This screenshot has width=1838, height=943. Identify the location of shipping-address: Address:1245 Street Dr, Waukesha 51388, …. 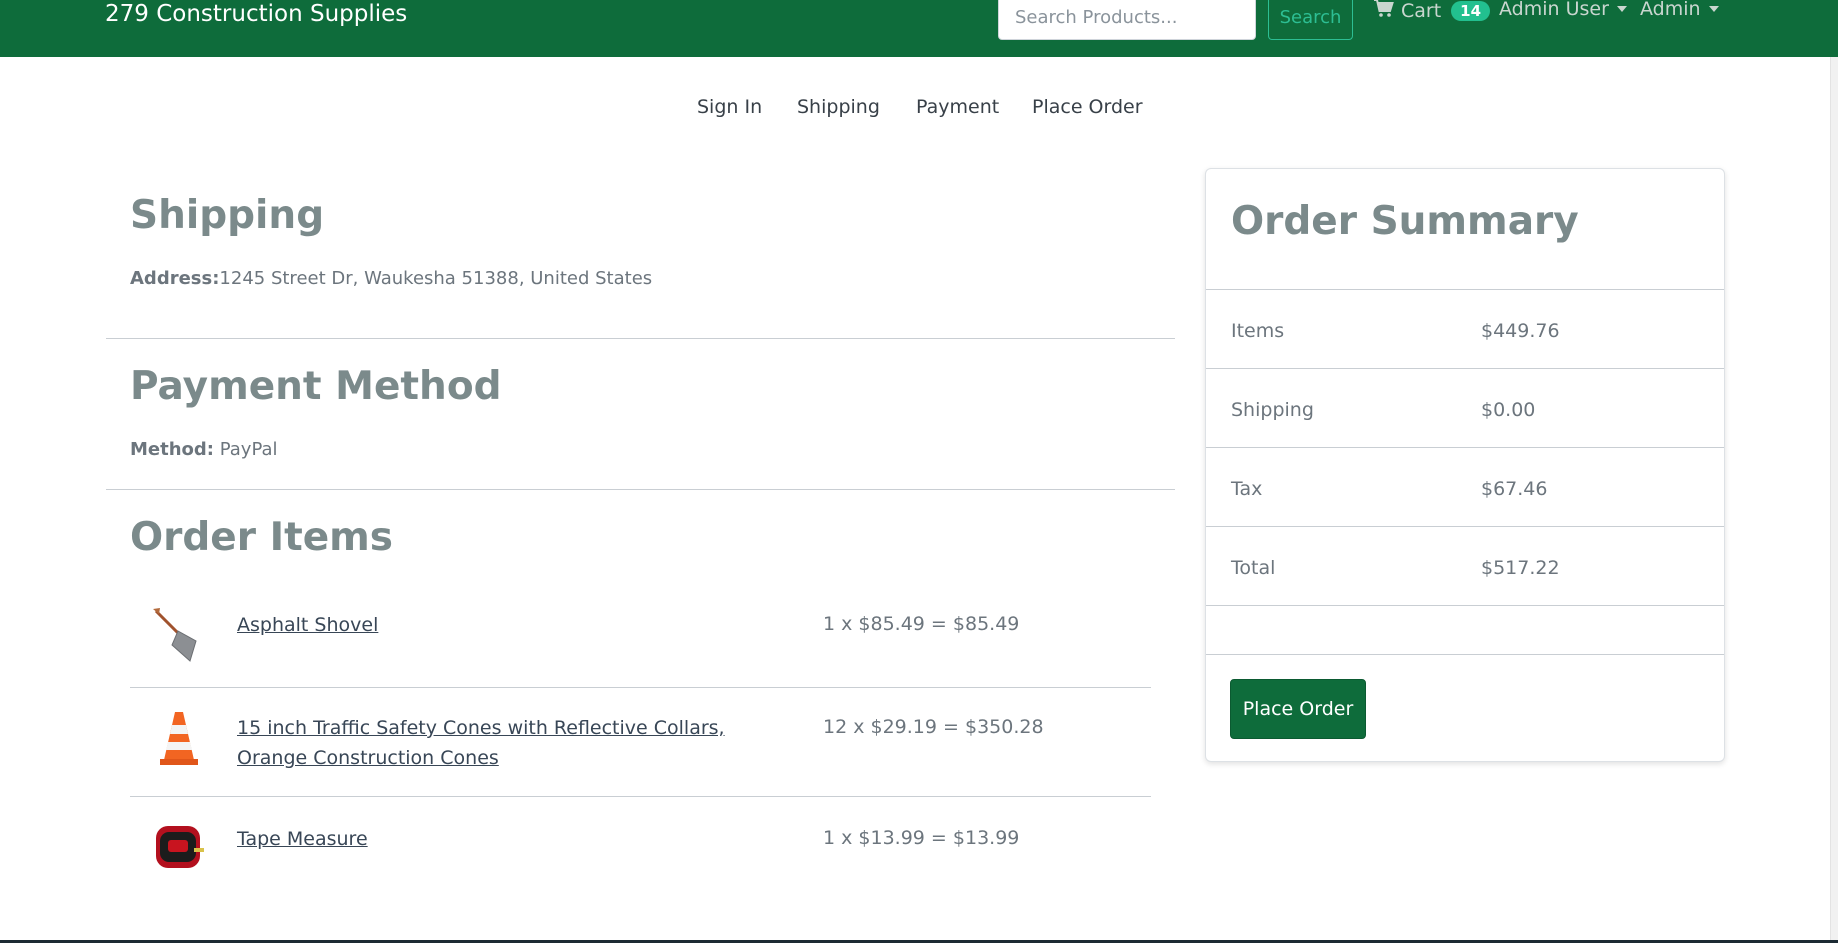
(391, 278).